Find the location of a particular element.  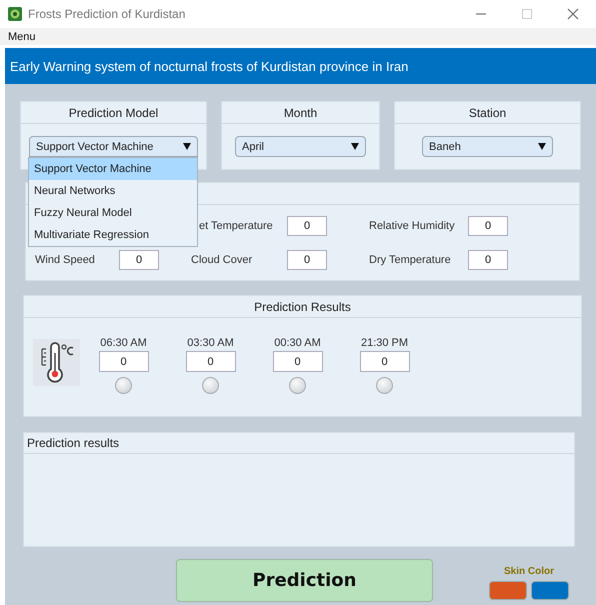

time-label: 21:30 PM is located at coordinates (384, 344).